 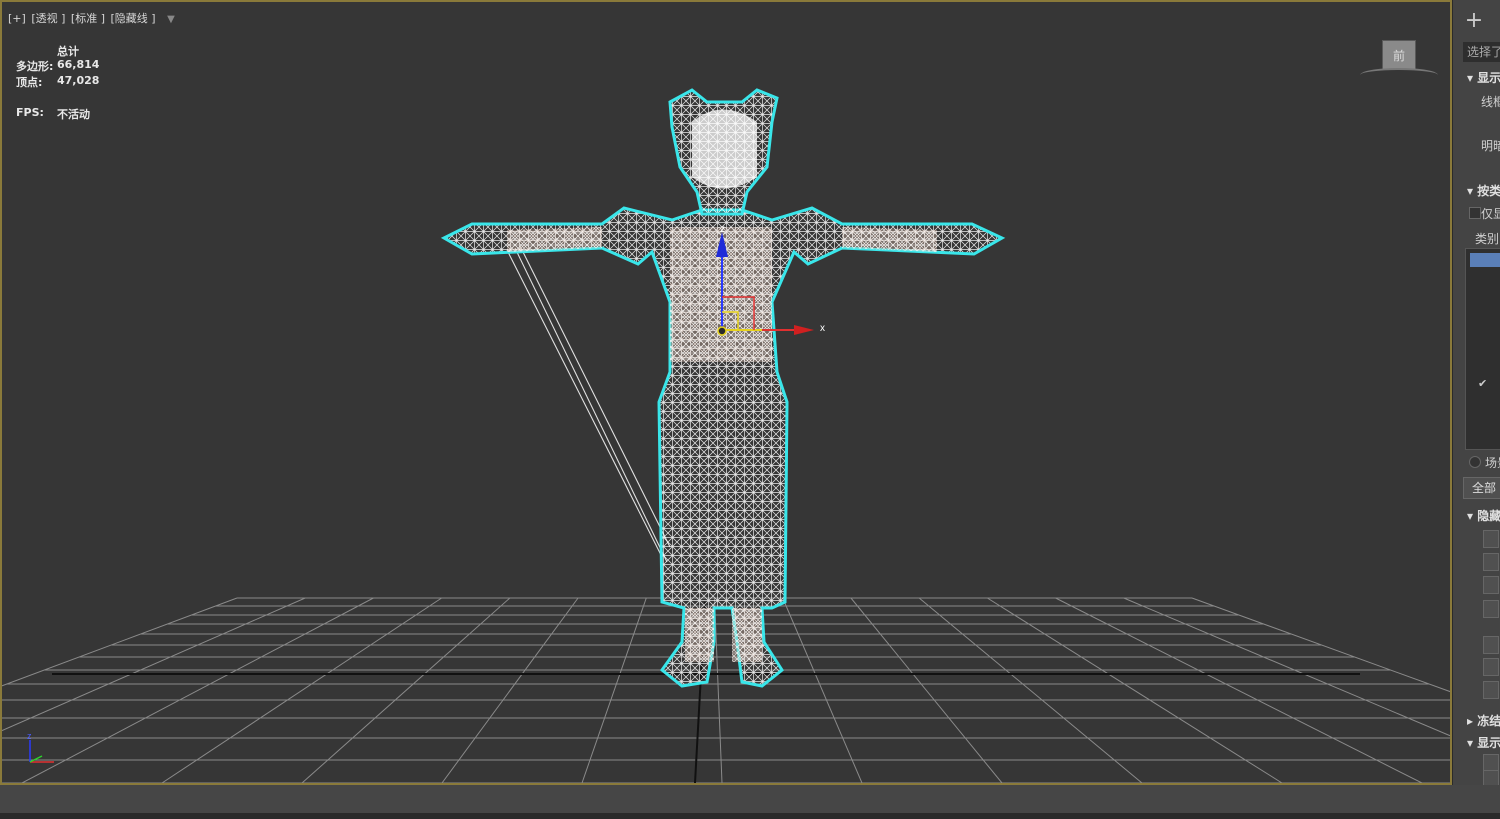 I want to click on wireframe-label: 线框, so click(x=1490, y=102).